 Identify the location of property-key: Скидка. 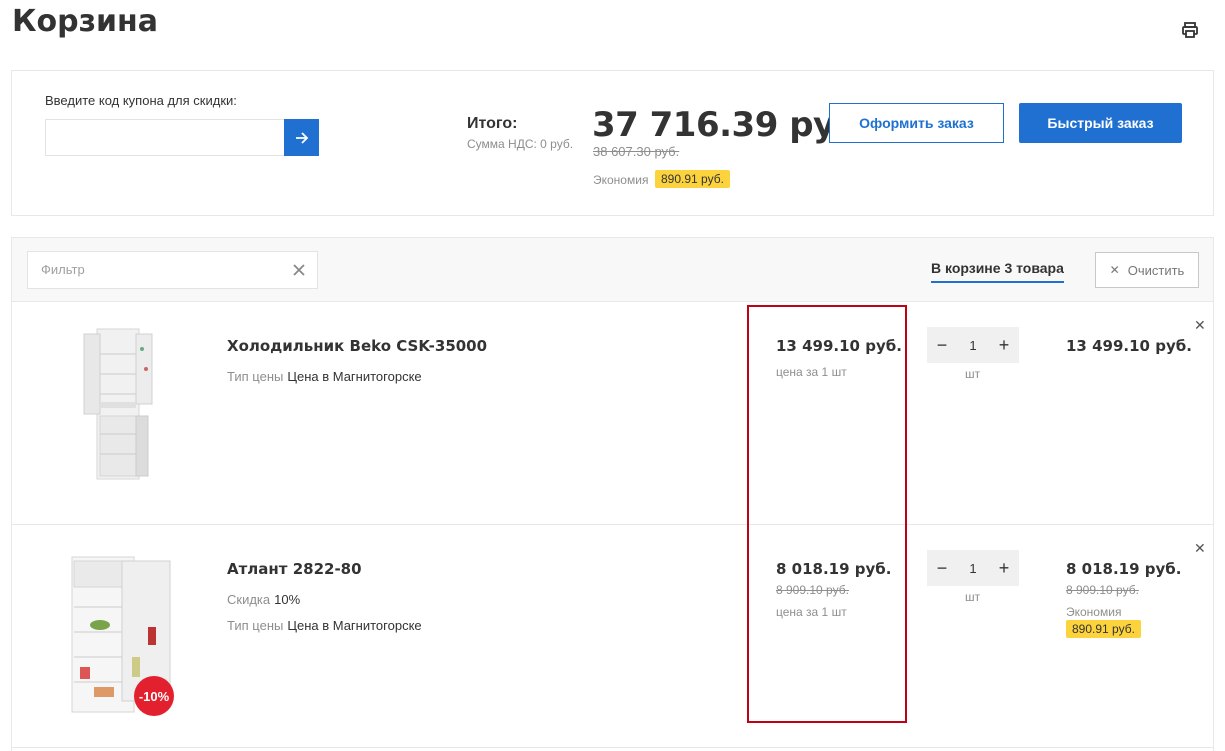
(249, 599).